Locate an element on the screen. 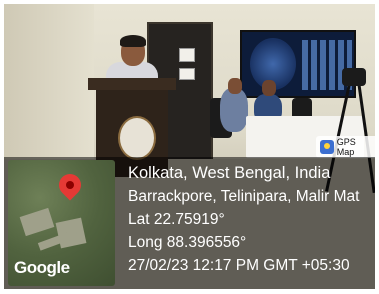 The image size is (379, 294). gps-map-badge: GPS Map is located at coordinates (347, 147).